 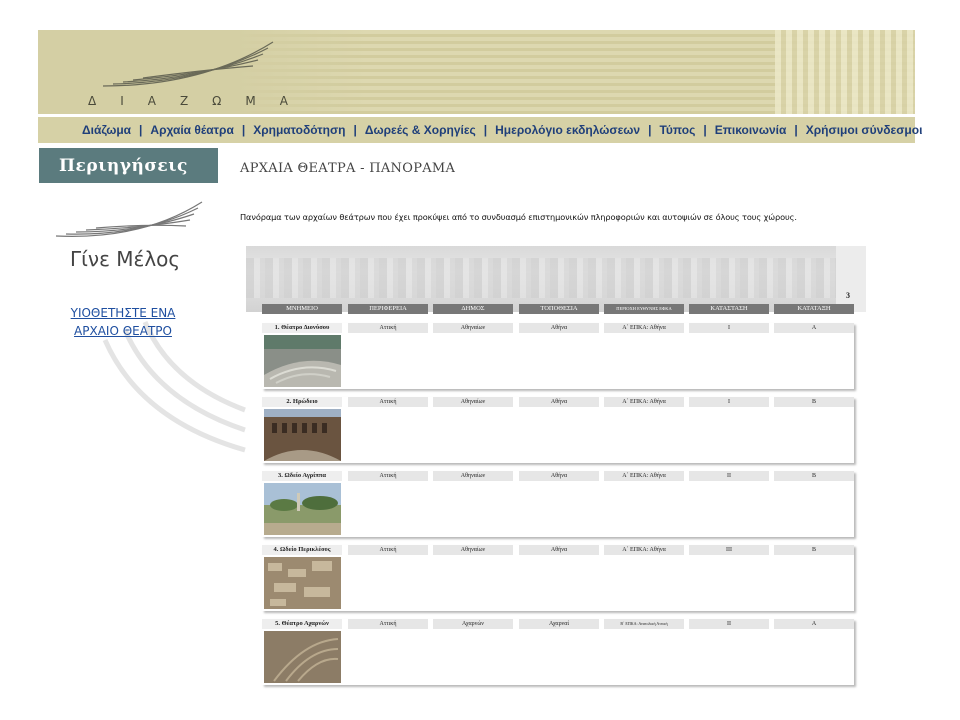 What do you see at coordinates (473, 624) in the screenshot?
I see `municipality-cell: Αχαρνών` at bounding box center [473, 624].